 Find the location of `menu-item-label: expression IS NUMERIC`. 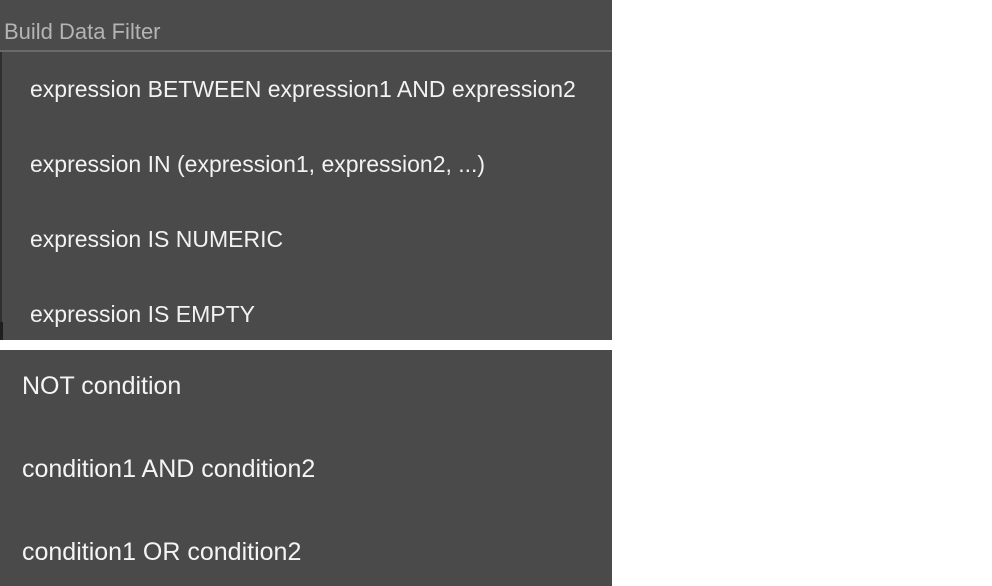

menu-item-label: expression IS NUMERIC is located at coordinates (157, 239).